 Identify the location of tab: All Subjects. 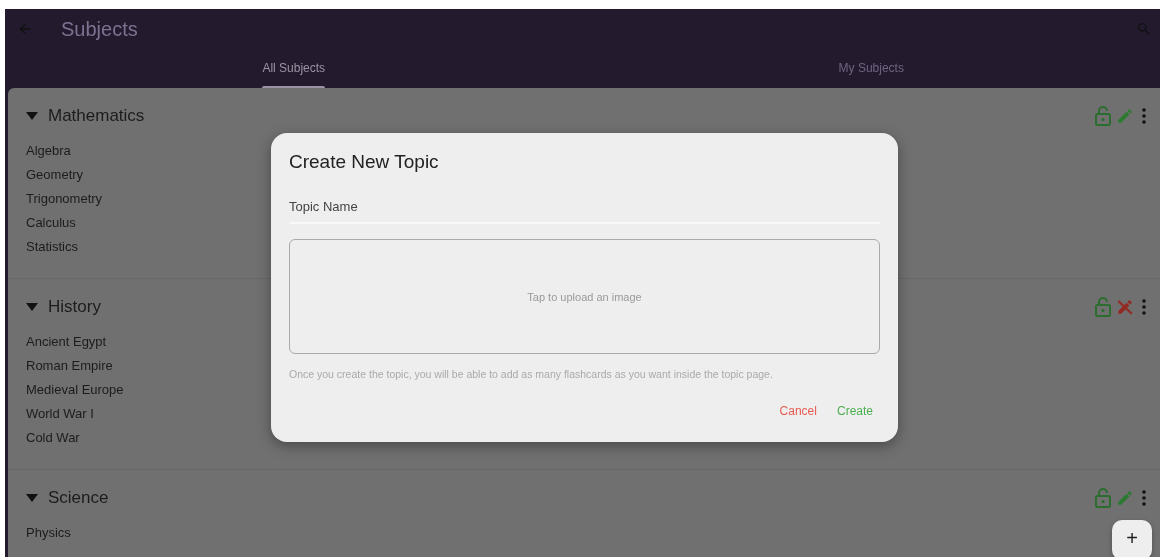
(294, 68).